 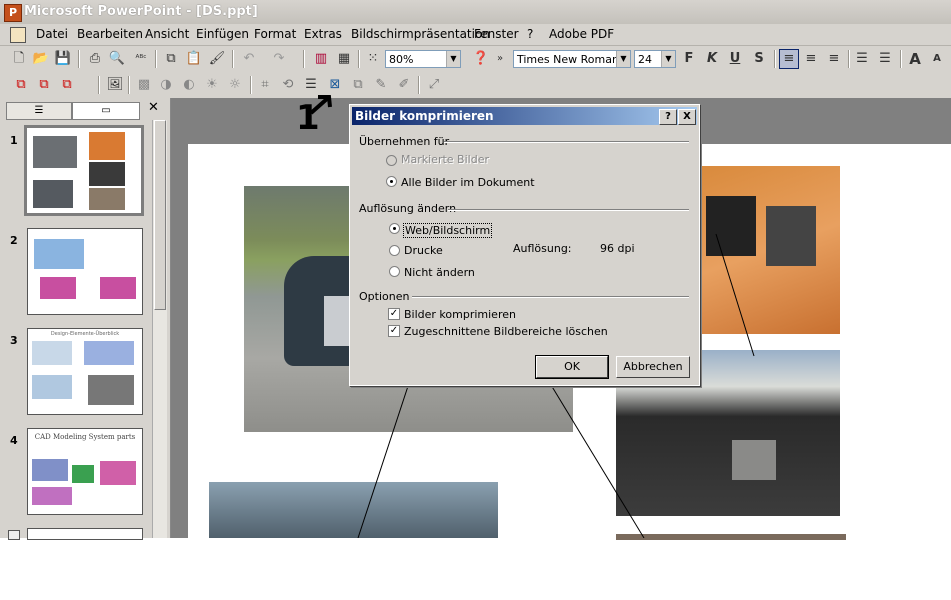 I want to click on menu-einfuegen: Einfügen, so click(x=222, y=34).